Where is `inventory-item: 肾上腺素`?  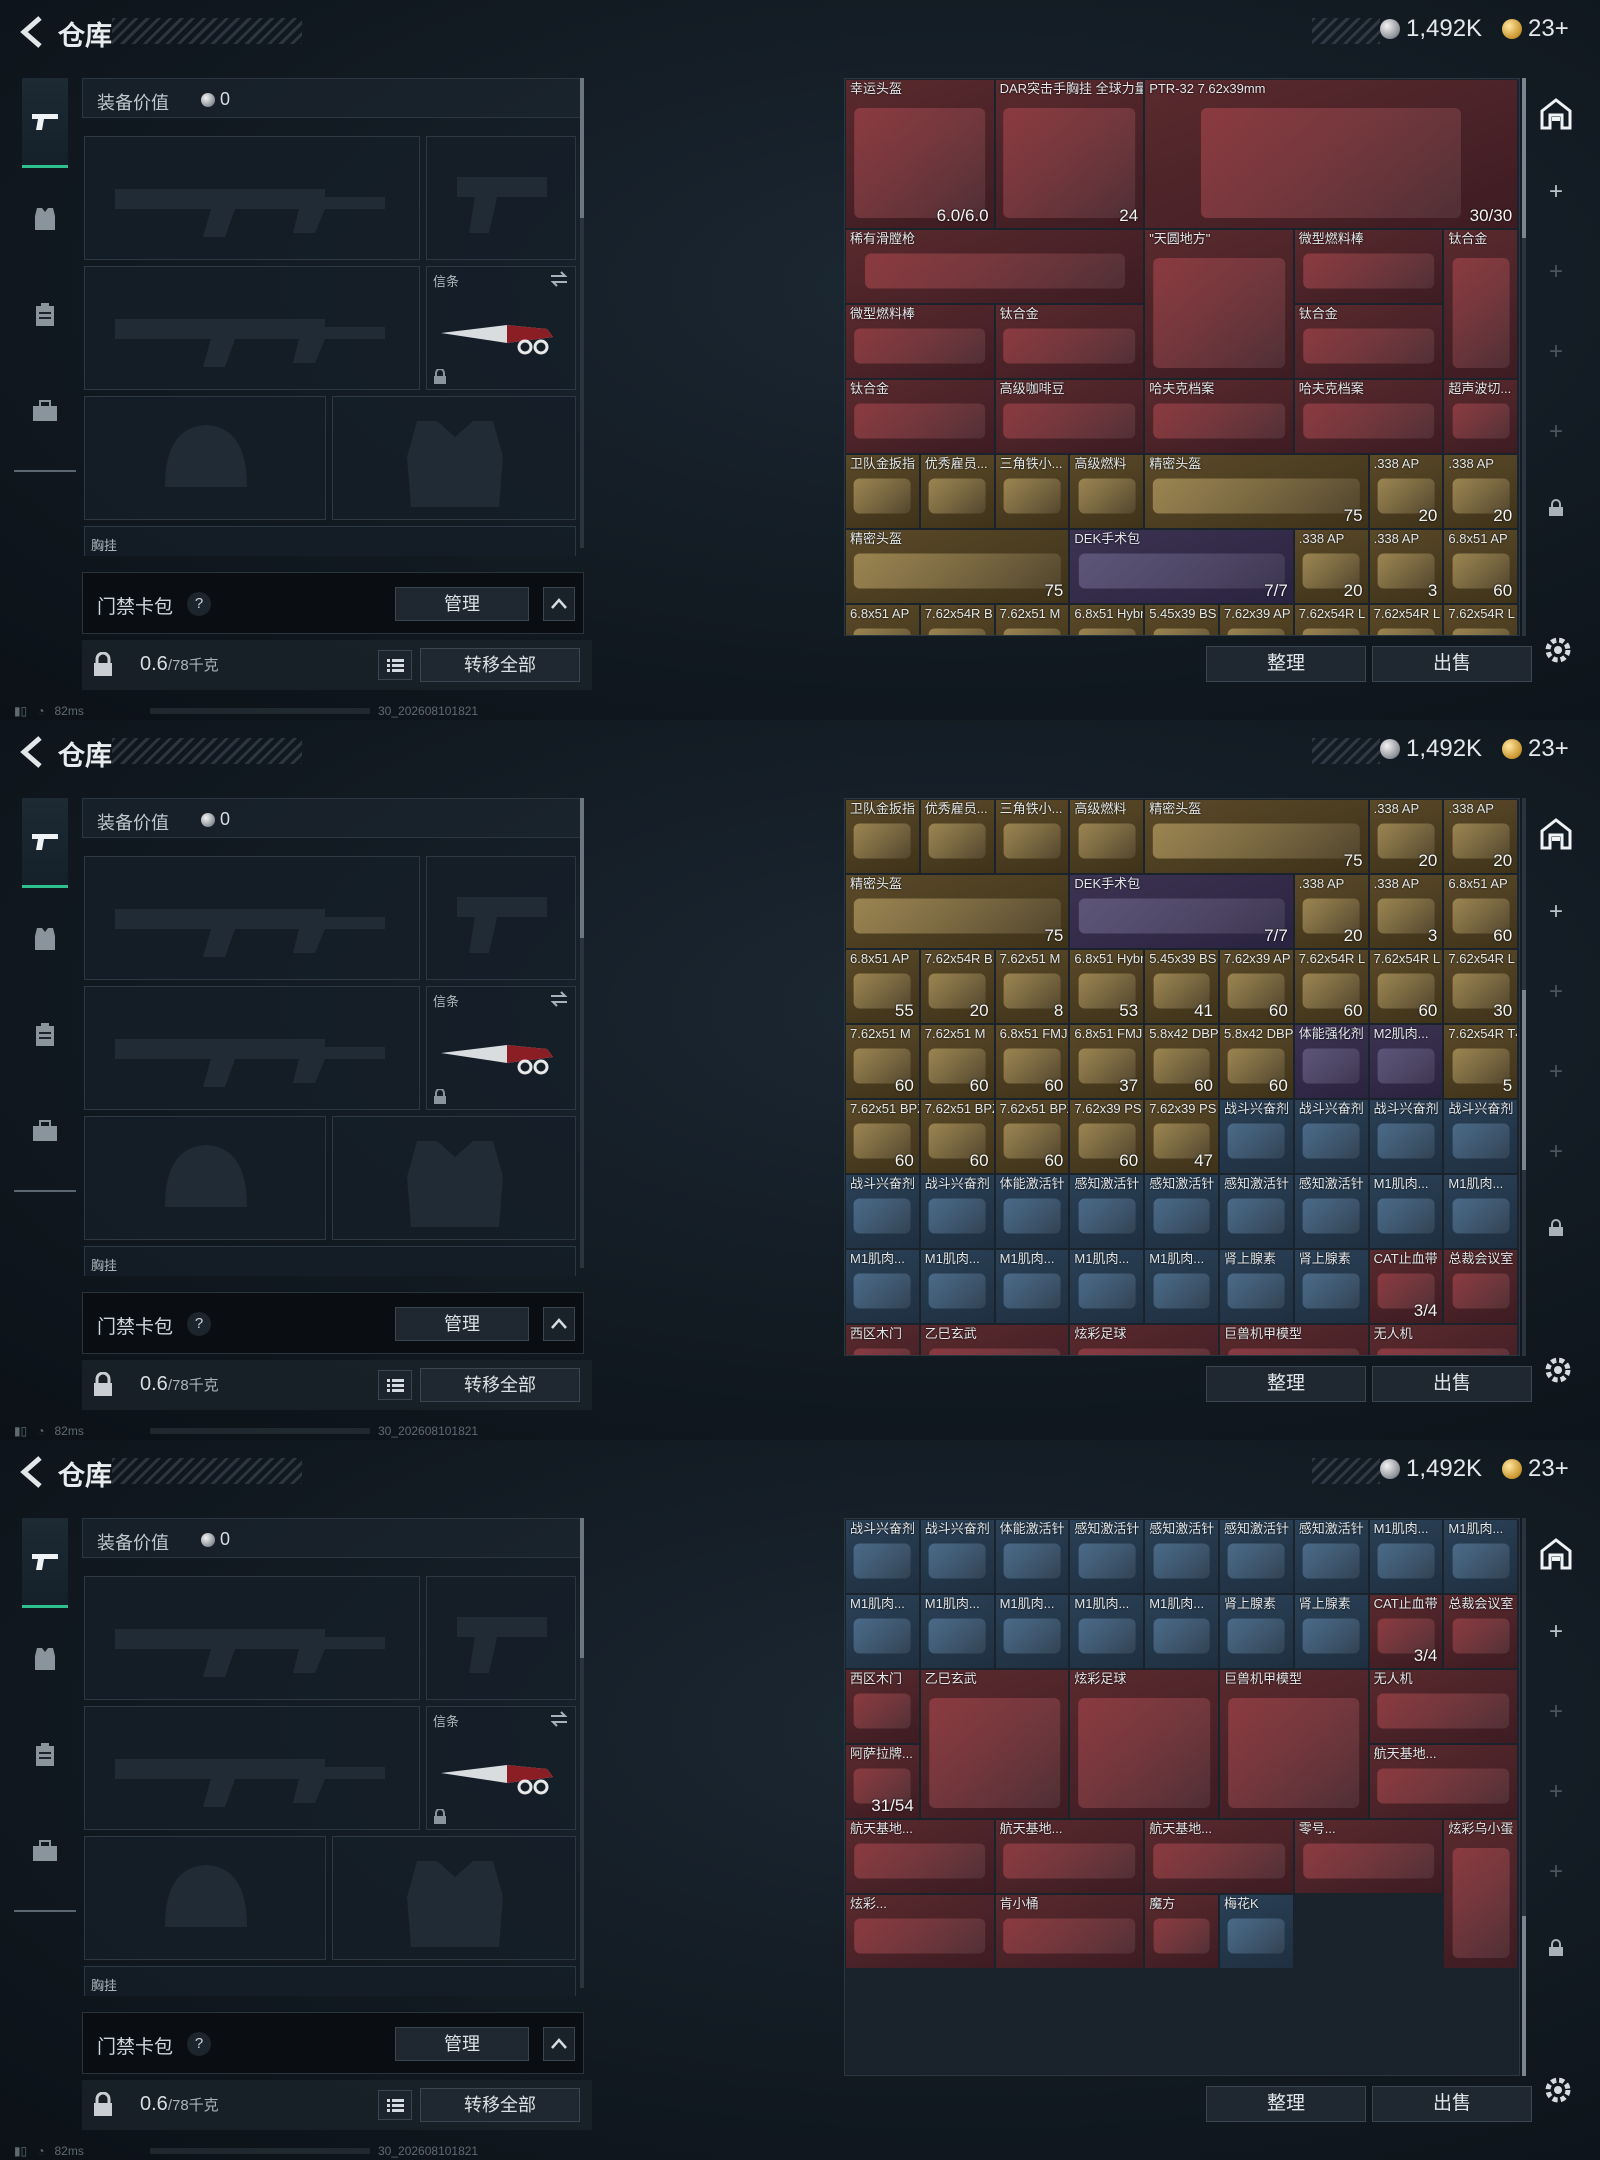 inventory-item: 肾上腺素 is located at coordinates (1331, 1631).